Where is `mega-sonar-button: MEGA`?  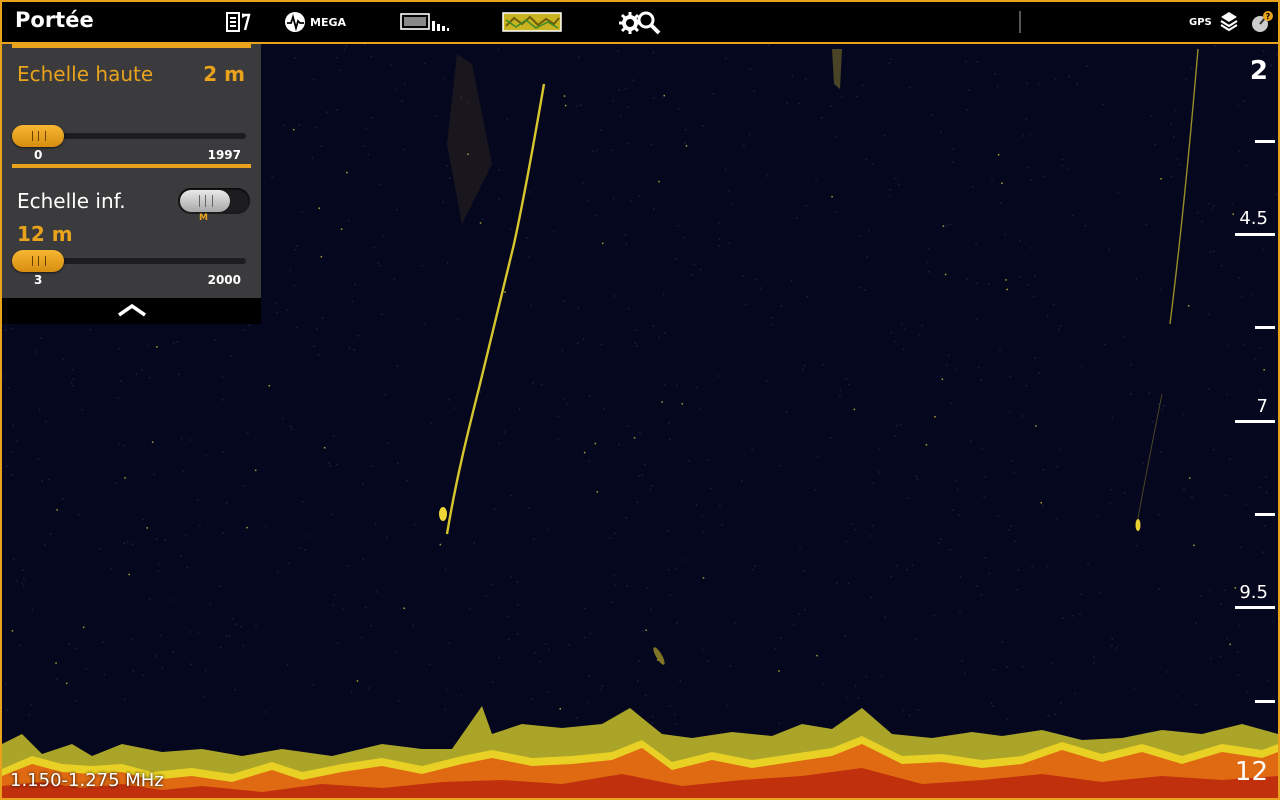 mega-sonar-button: MEGA is located at coordinates (315, 22).